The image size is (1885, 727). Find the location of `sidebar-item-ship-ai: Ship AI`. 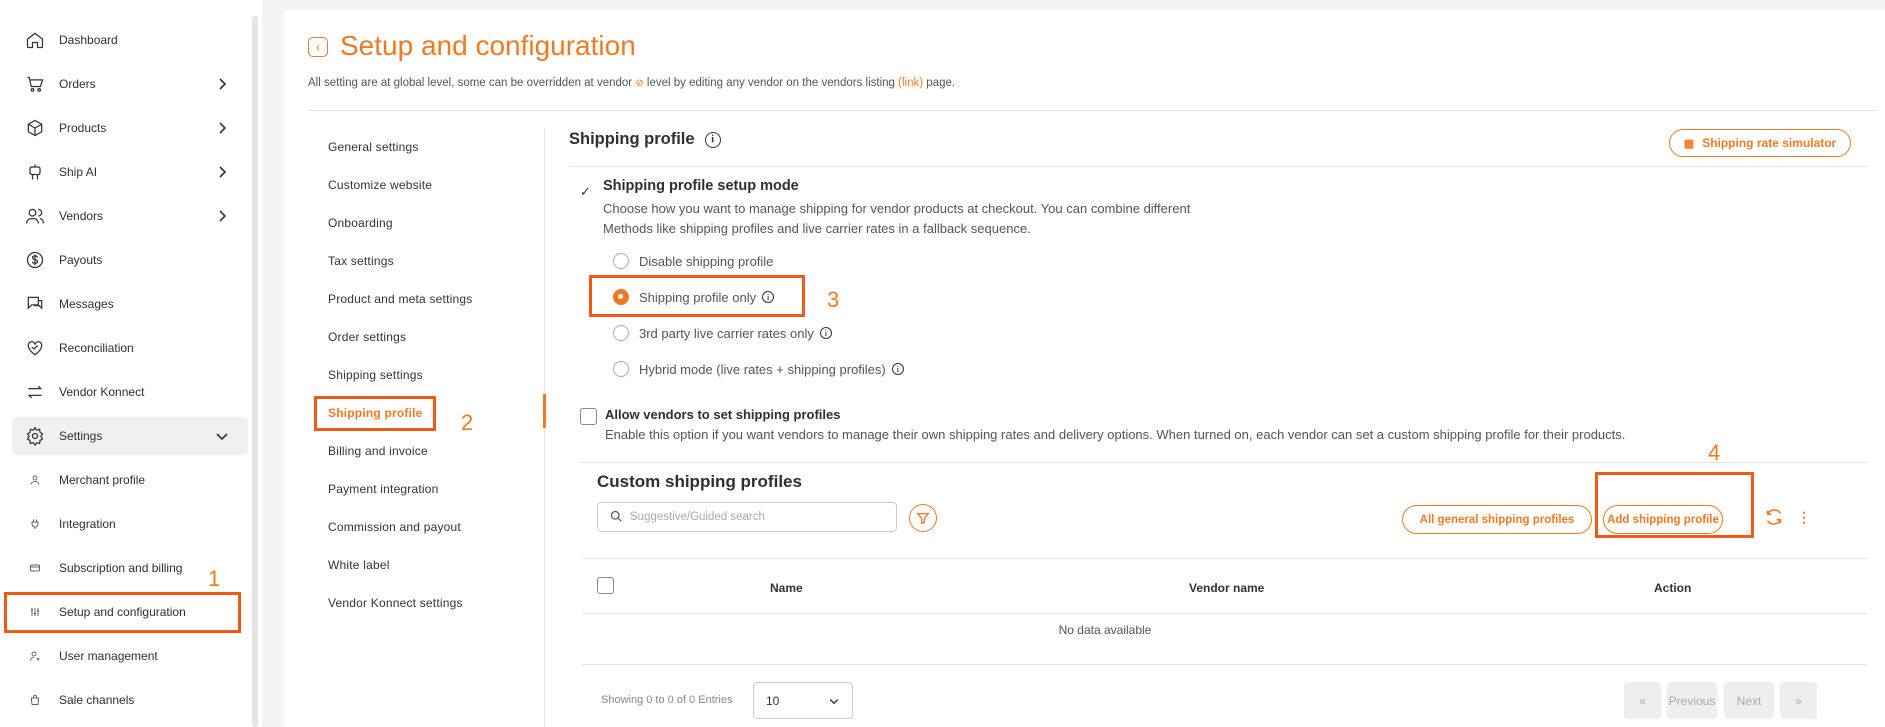

sidebar-item-ship-ai: Ship AI is located at coordinates (130, 172).